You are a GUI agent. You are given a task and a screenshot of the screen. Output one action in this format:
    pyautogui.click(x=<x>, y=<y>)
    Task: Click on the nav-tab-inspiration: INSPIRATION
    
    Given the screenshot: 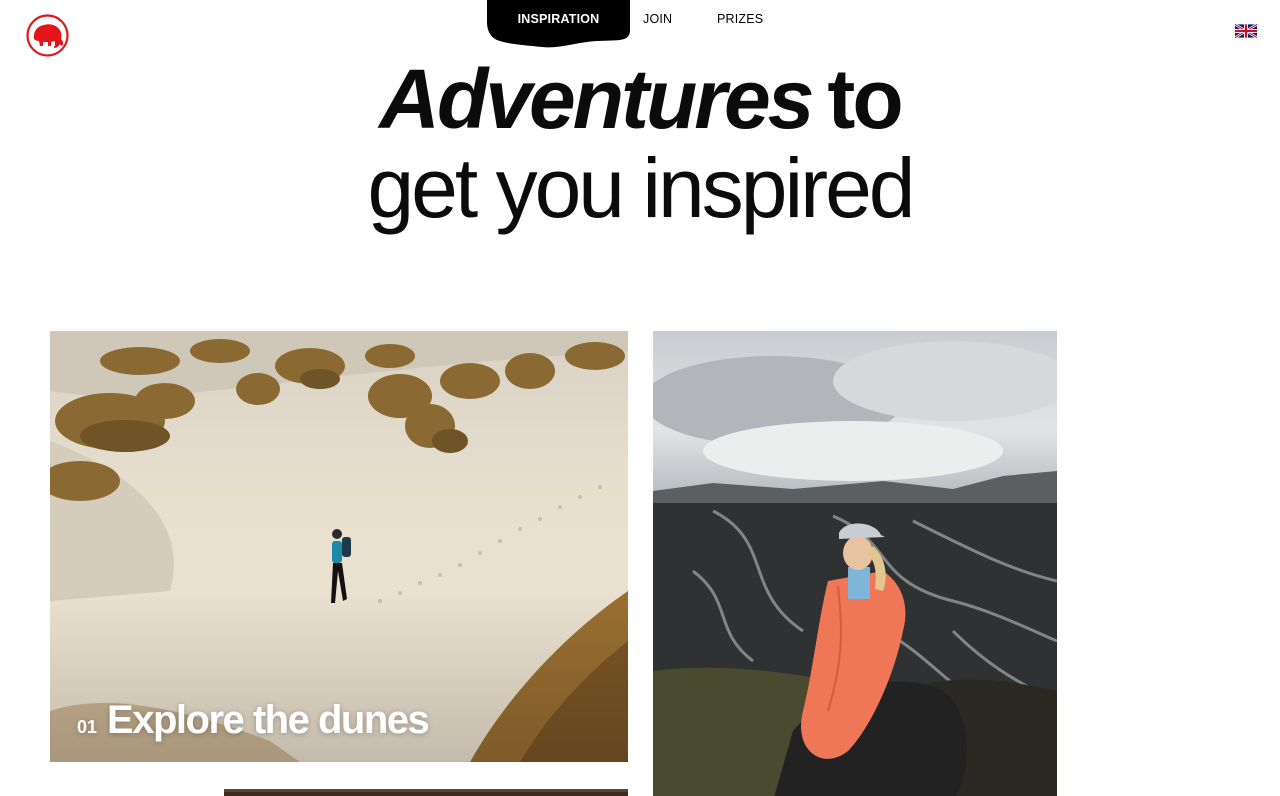 What is the action you would take?
    pyautogui.click(x=558, y=19)
    